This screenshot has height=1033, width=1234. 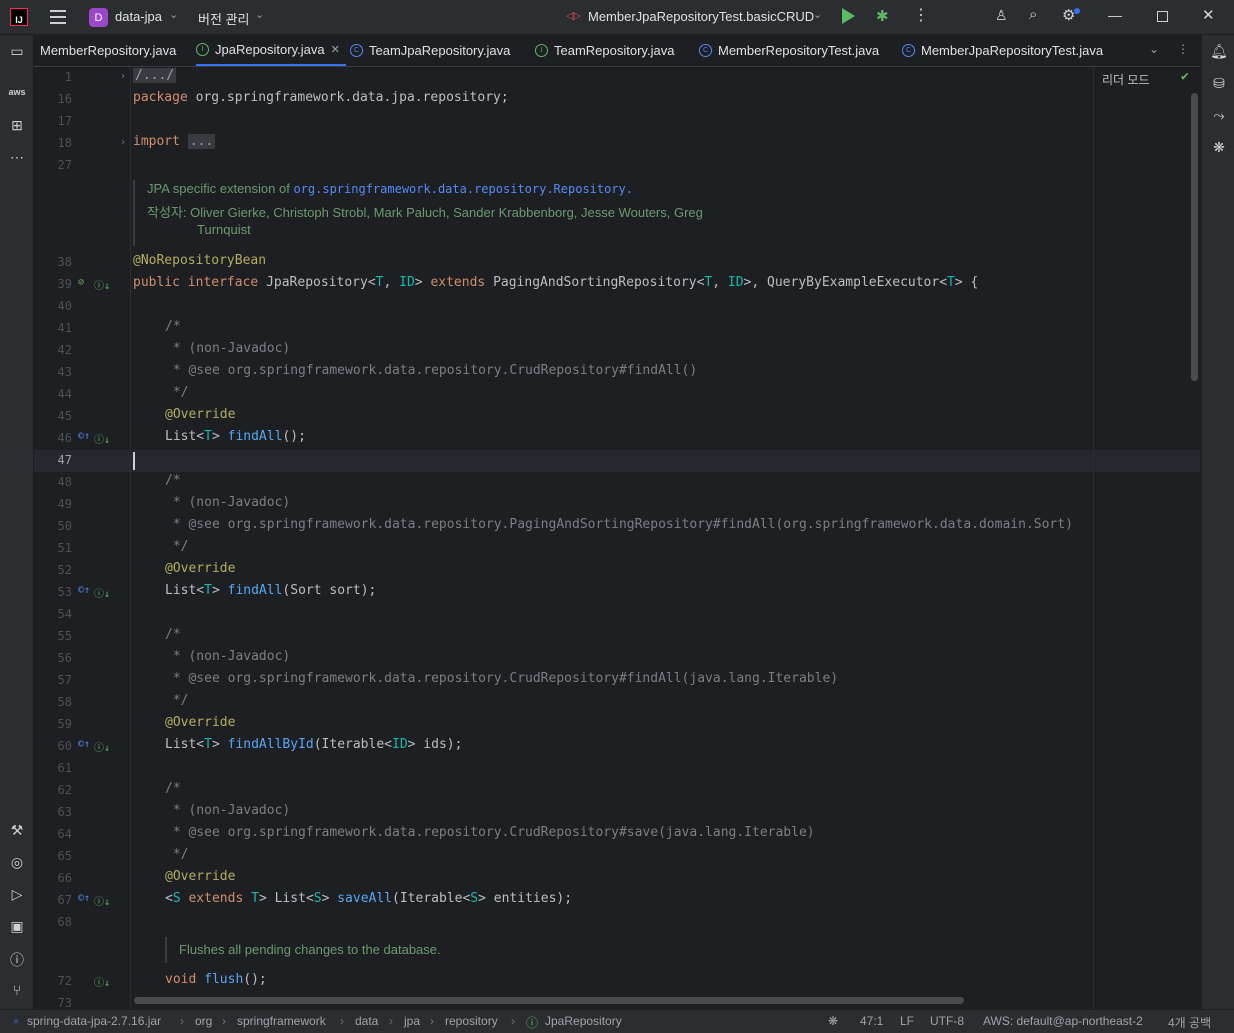 What do you see at coordinates (882, 16) in the screenshot?
I see `debug-icon: ✱` at bounding box center [882, 16].